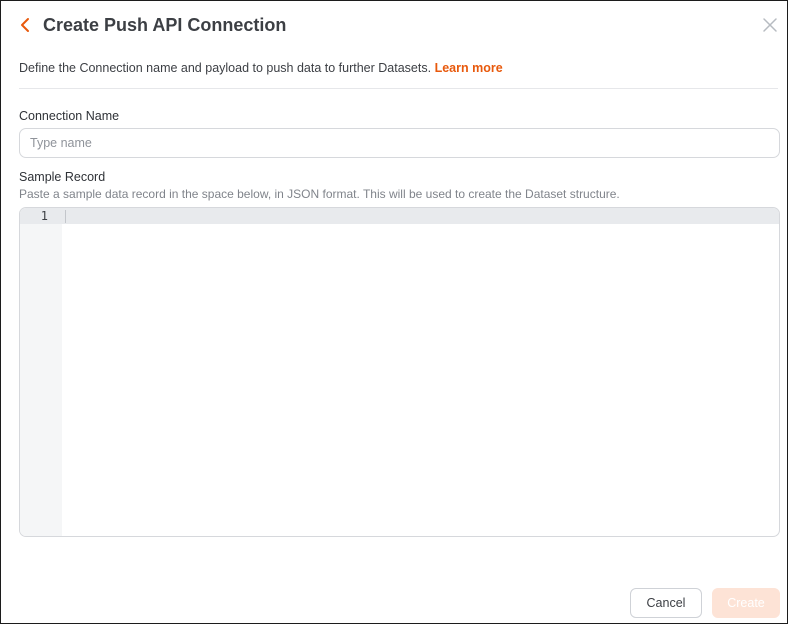 The image size is (788, 624). What do you see at coordinates (399, 25) in the screenshot?
I see `dialog-header: Create Push API Connection` at bounding box center [399, 25].